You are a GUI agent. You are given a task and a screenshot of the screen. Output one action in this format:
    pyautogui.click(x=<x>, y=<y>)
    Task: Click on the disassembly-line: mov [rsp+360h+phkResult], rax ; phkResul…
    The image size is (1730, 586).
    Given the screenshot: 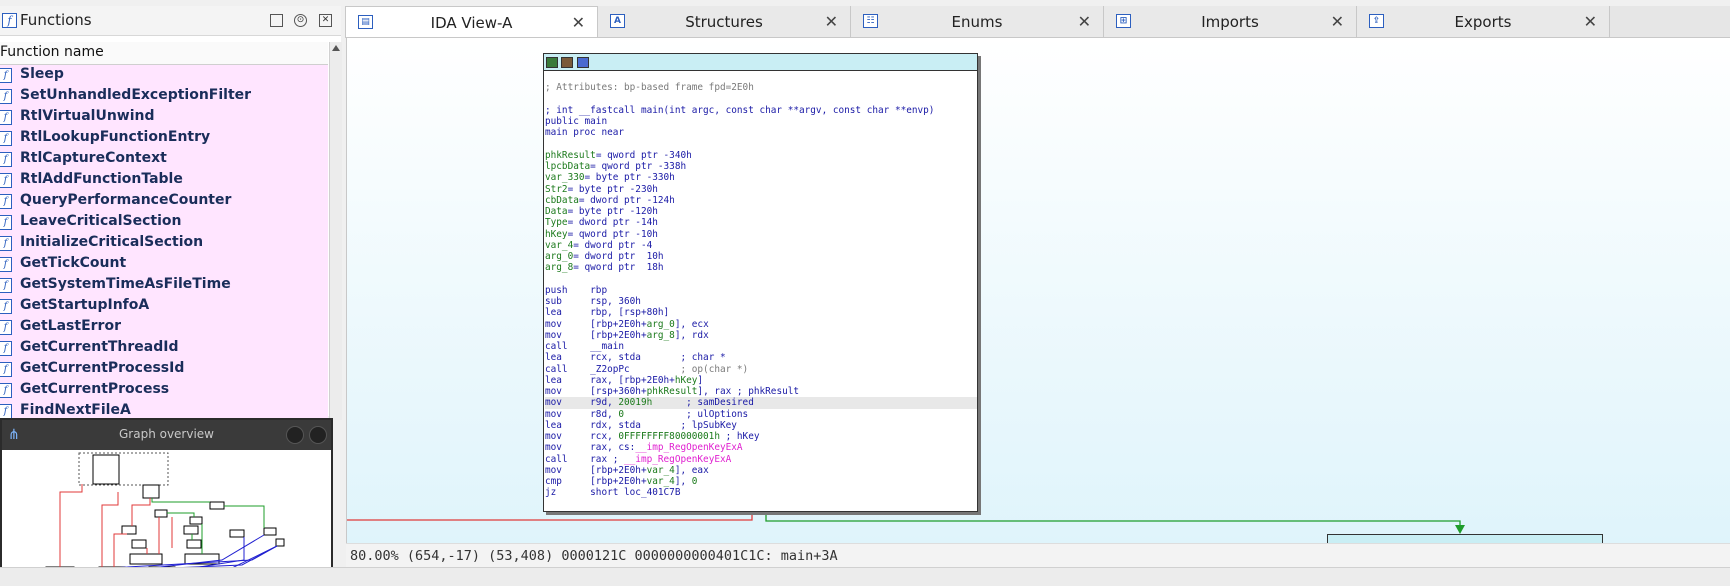 What is the action you would take?
    pyautogui.click(x=761, y=391)
    